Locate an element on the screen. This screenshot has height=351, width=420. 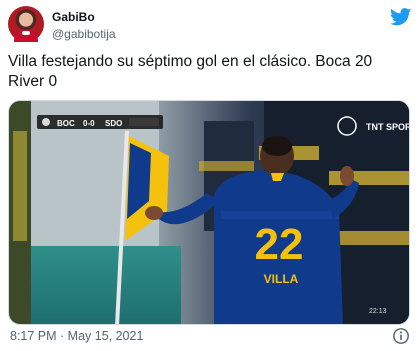
tweet-header: GabiBo @gabibotija is located at coordinates (210, 25).